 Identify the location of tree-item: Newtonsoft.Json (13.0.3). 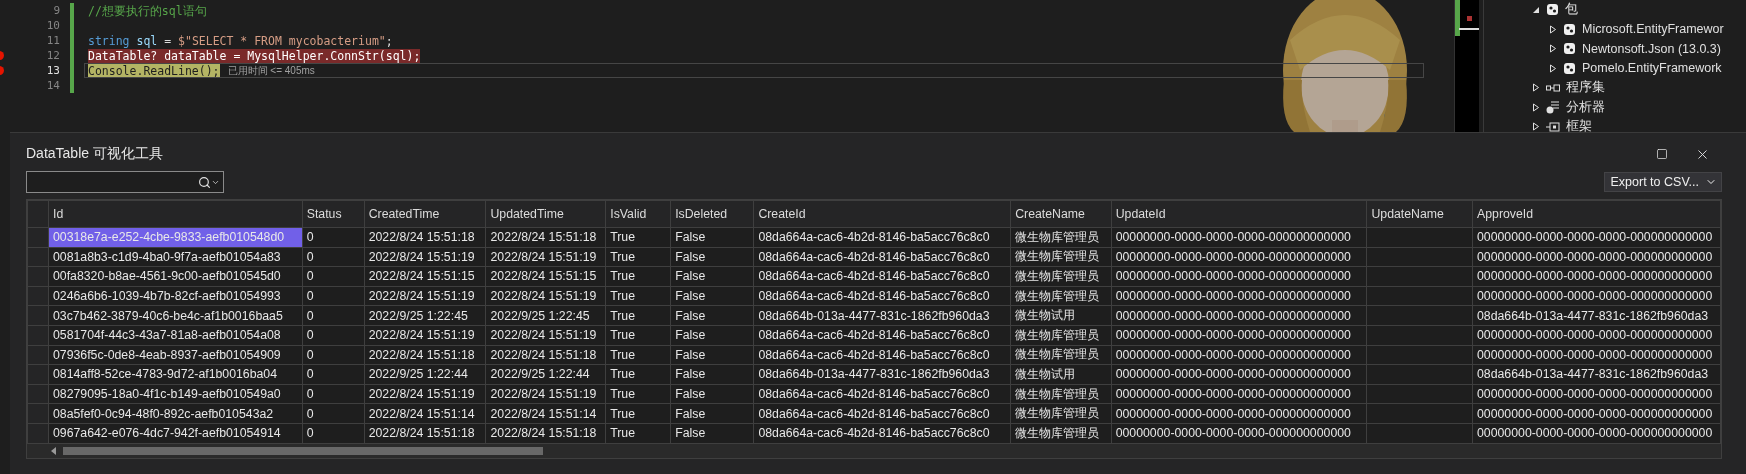
(1651, 48).